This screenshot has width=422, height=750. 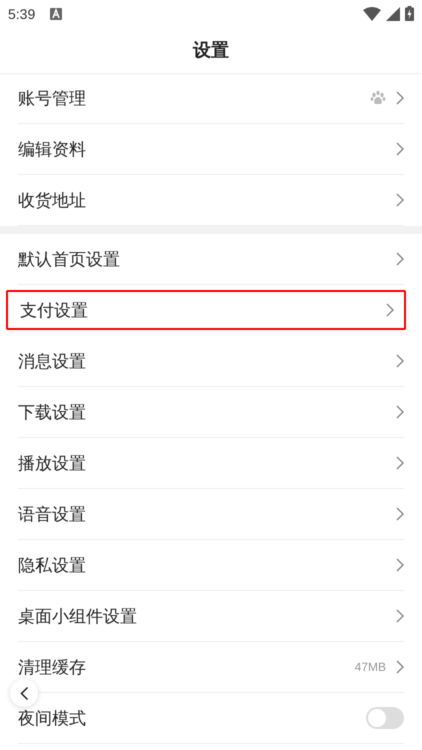 What do you see at coordinates (211, 361) in the screenshot?
I see `settings-row: 消息设置` at bounding box center [211, 361].